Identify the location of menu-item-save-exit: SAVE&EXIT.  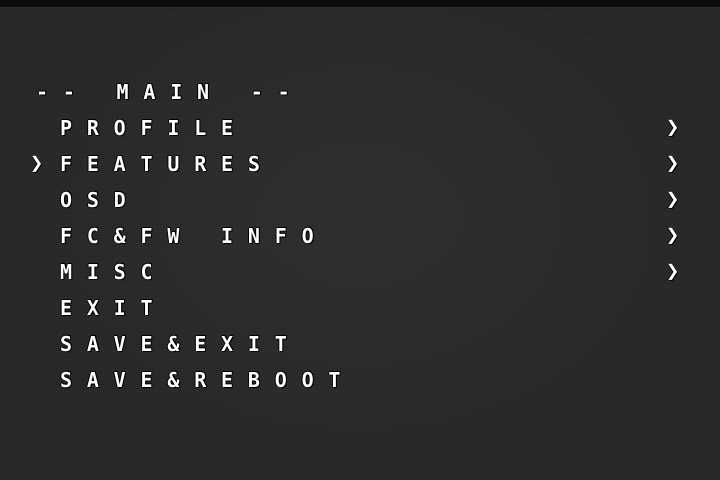
(181, 344).